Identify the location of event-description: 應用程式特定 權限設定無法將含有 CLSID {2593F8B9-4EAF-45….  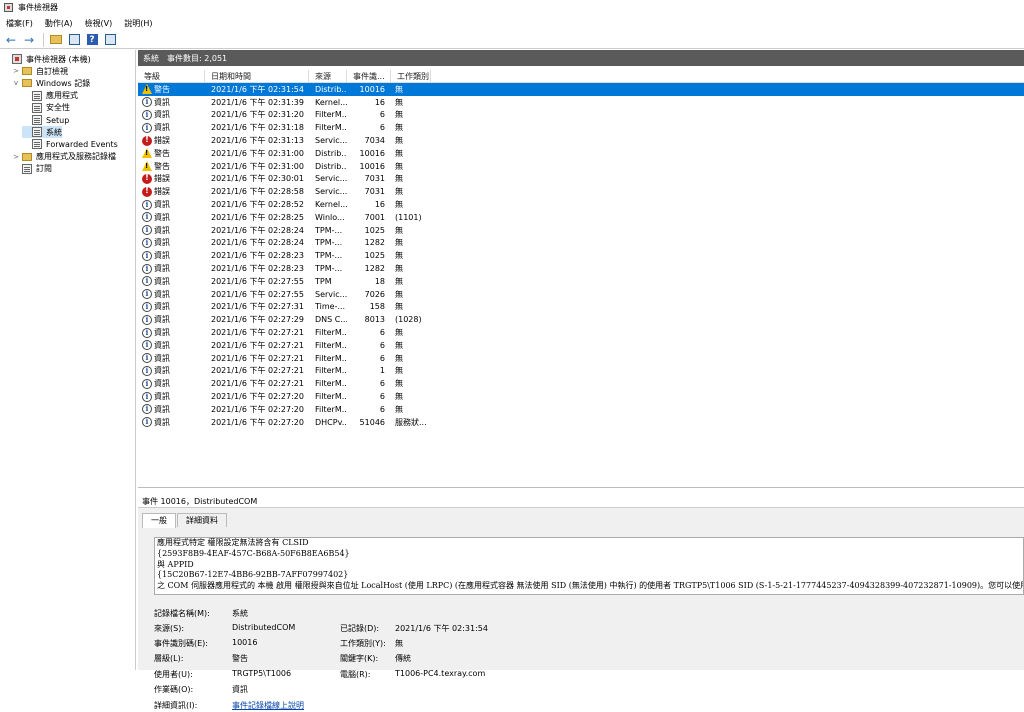
(589, 566).